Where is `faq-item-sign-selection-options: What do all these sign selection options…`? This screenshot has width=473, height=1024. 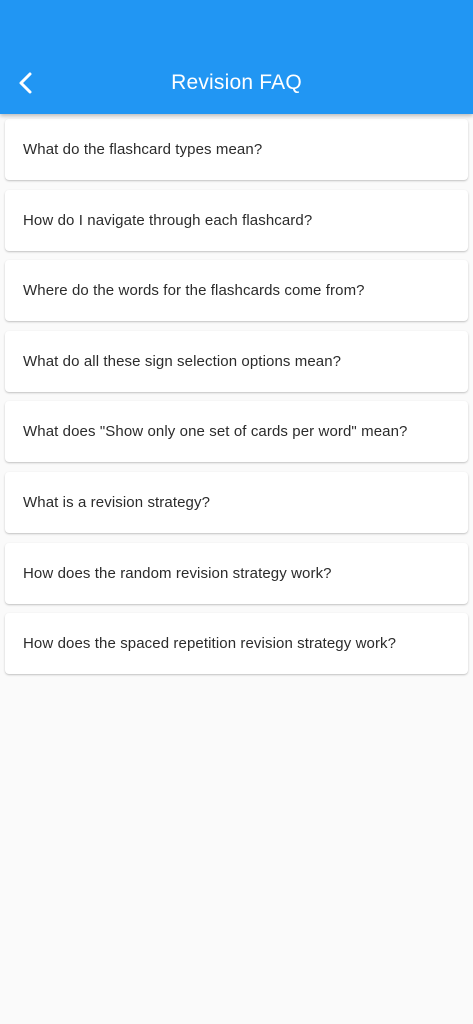 faq-item-sign-selection-options: What do all these sign selection options… is located at coordinates (236, 361).